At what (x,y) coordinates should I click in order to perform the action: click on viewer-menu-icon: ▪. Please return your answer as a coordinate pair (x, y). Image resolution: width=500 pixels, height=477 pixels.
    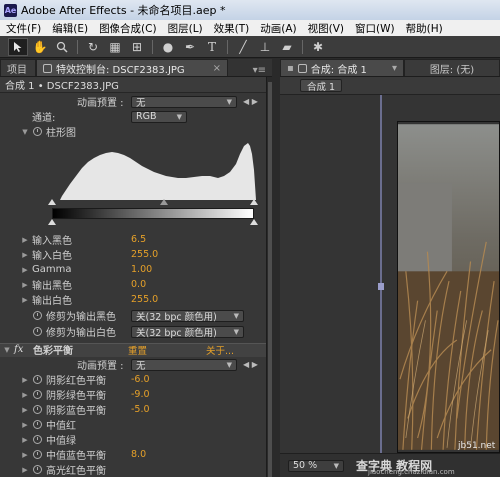
    Looking at the image, I should click on (290, 68).